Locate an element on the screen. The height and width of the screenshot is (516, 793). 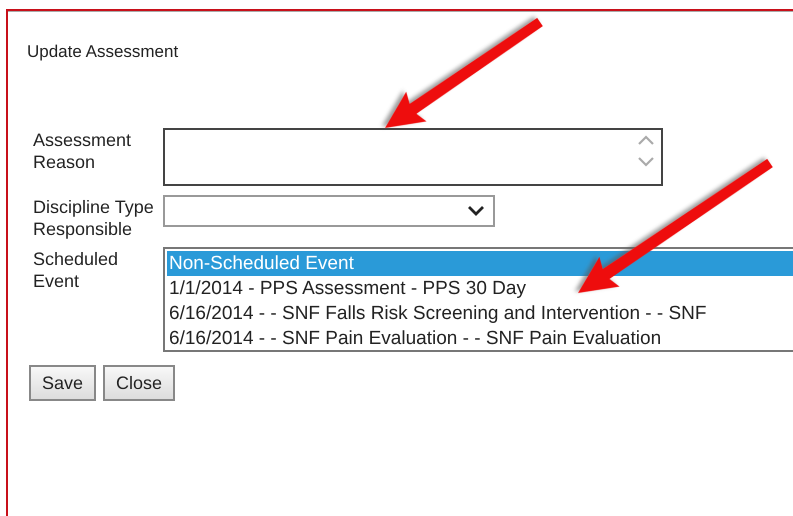
listbox-option: 6/16/2014 - - SNF Falls Risk Screening and Intervention - - SNF is located at coordinates (480, 313).